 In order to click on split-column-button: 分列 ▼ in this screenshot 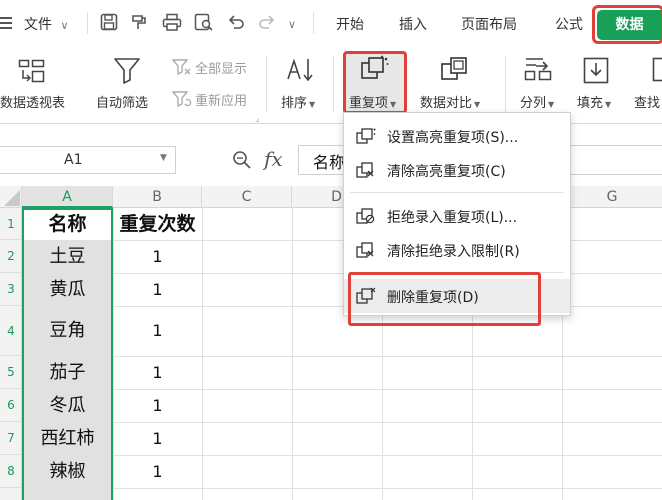, I will do `click(537, 101)`.